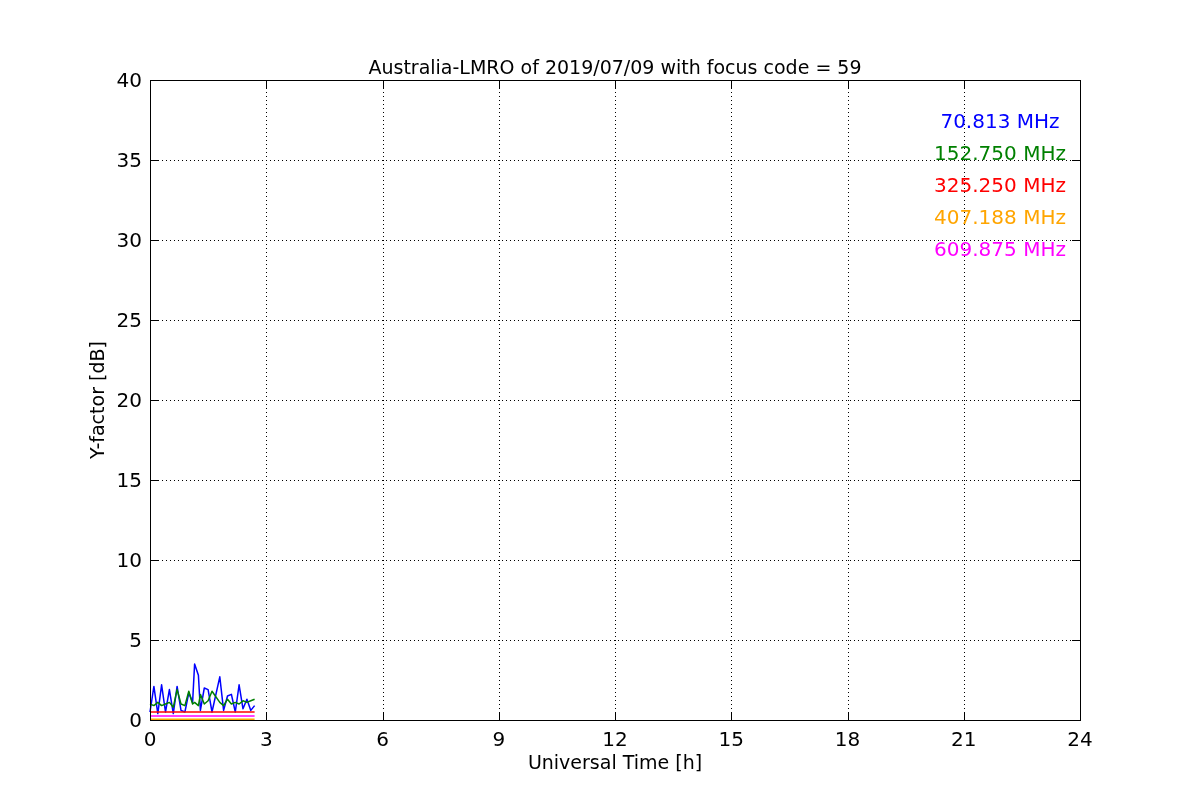  What do you see at coordinates (1000, 217) in the screenshot?
I see `legend-label: 407.188 MHz` at bounding box center [1000, 217].